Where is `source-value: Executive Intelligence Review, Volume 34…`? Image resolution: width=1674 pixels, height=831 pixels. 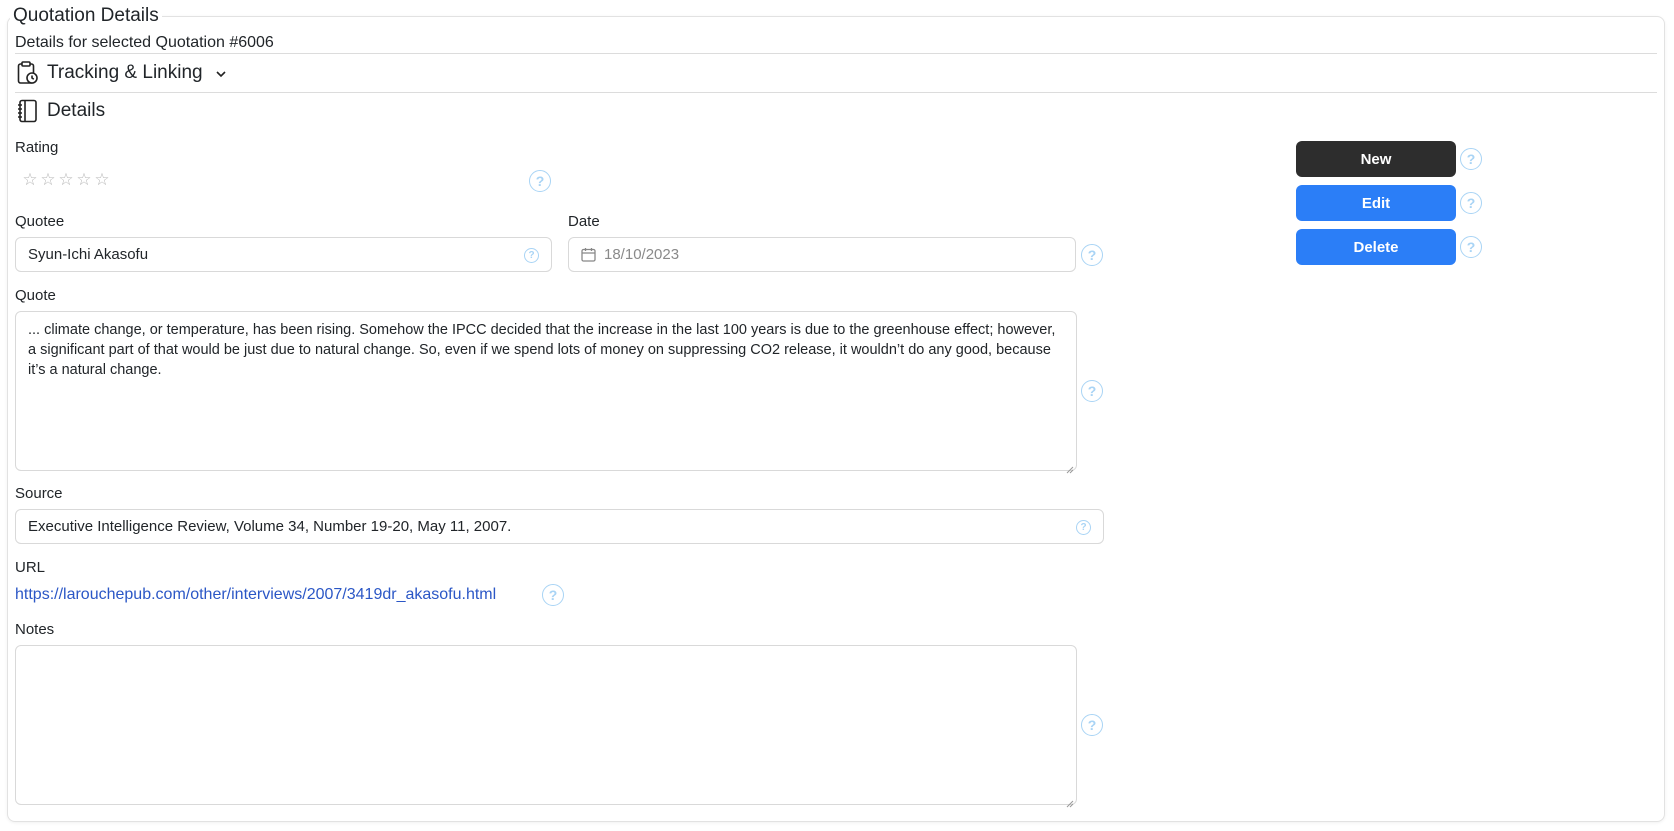 source-value: Executive Intelligence Review, Volume 34… is located at coordinates (270, 526).